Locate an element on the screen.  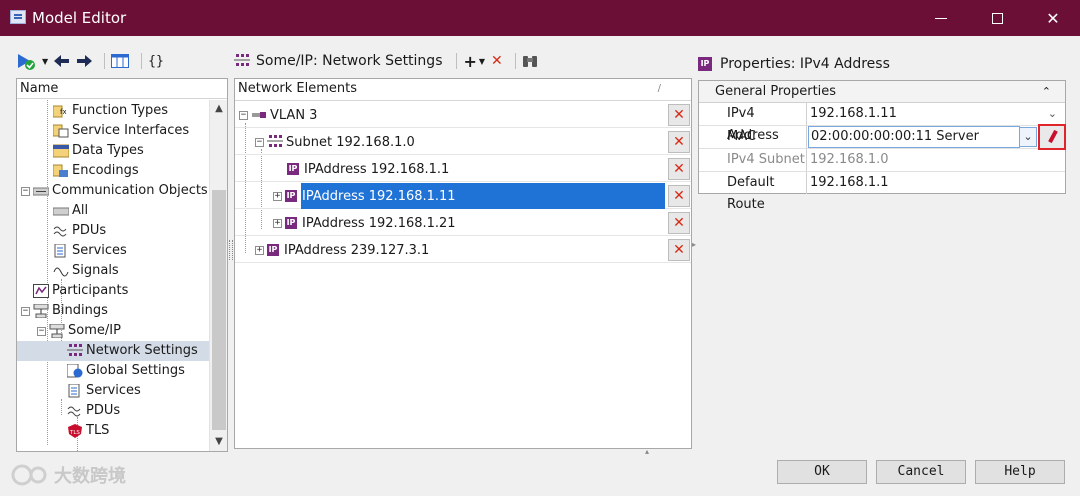
add-icon: + is located at coordinates (469, 61).